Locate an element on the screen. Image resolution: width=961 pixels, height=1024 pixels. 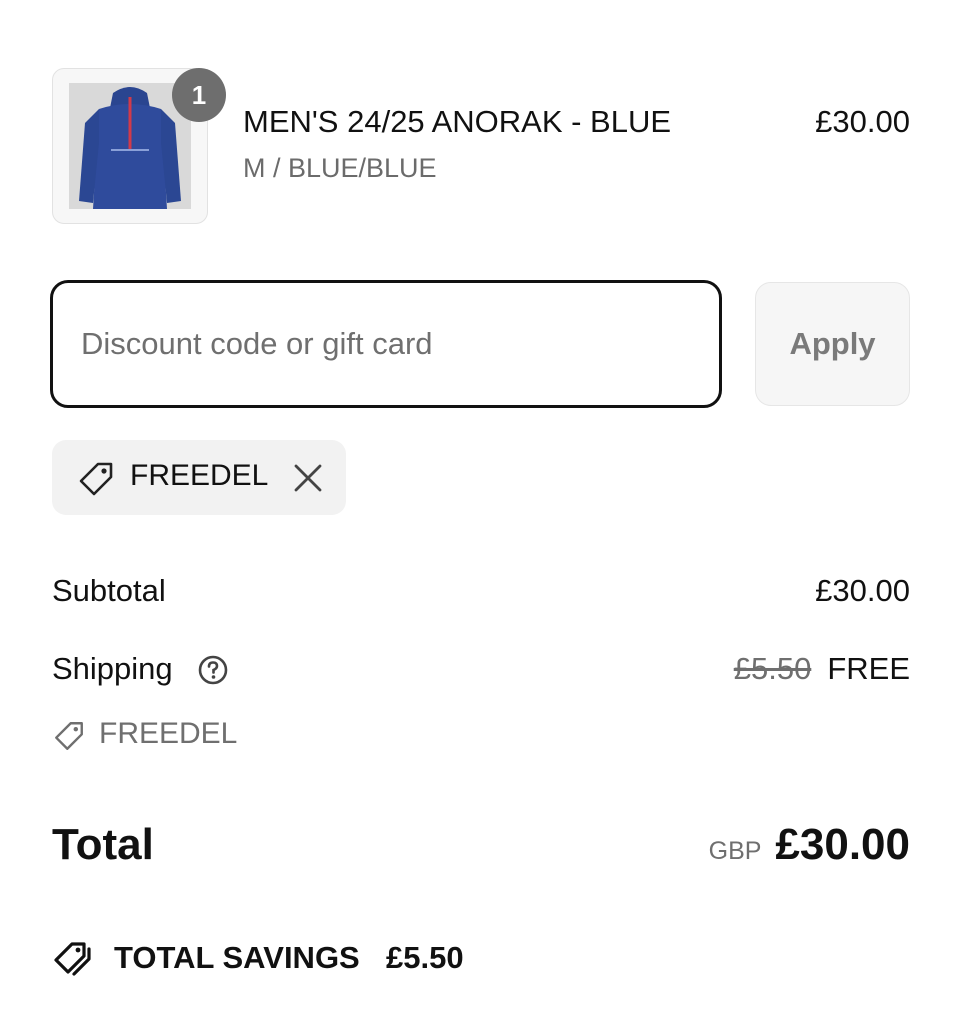
subtotal-value: £30.00 is located at coordinates (862, 590).